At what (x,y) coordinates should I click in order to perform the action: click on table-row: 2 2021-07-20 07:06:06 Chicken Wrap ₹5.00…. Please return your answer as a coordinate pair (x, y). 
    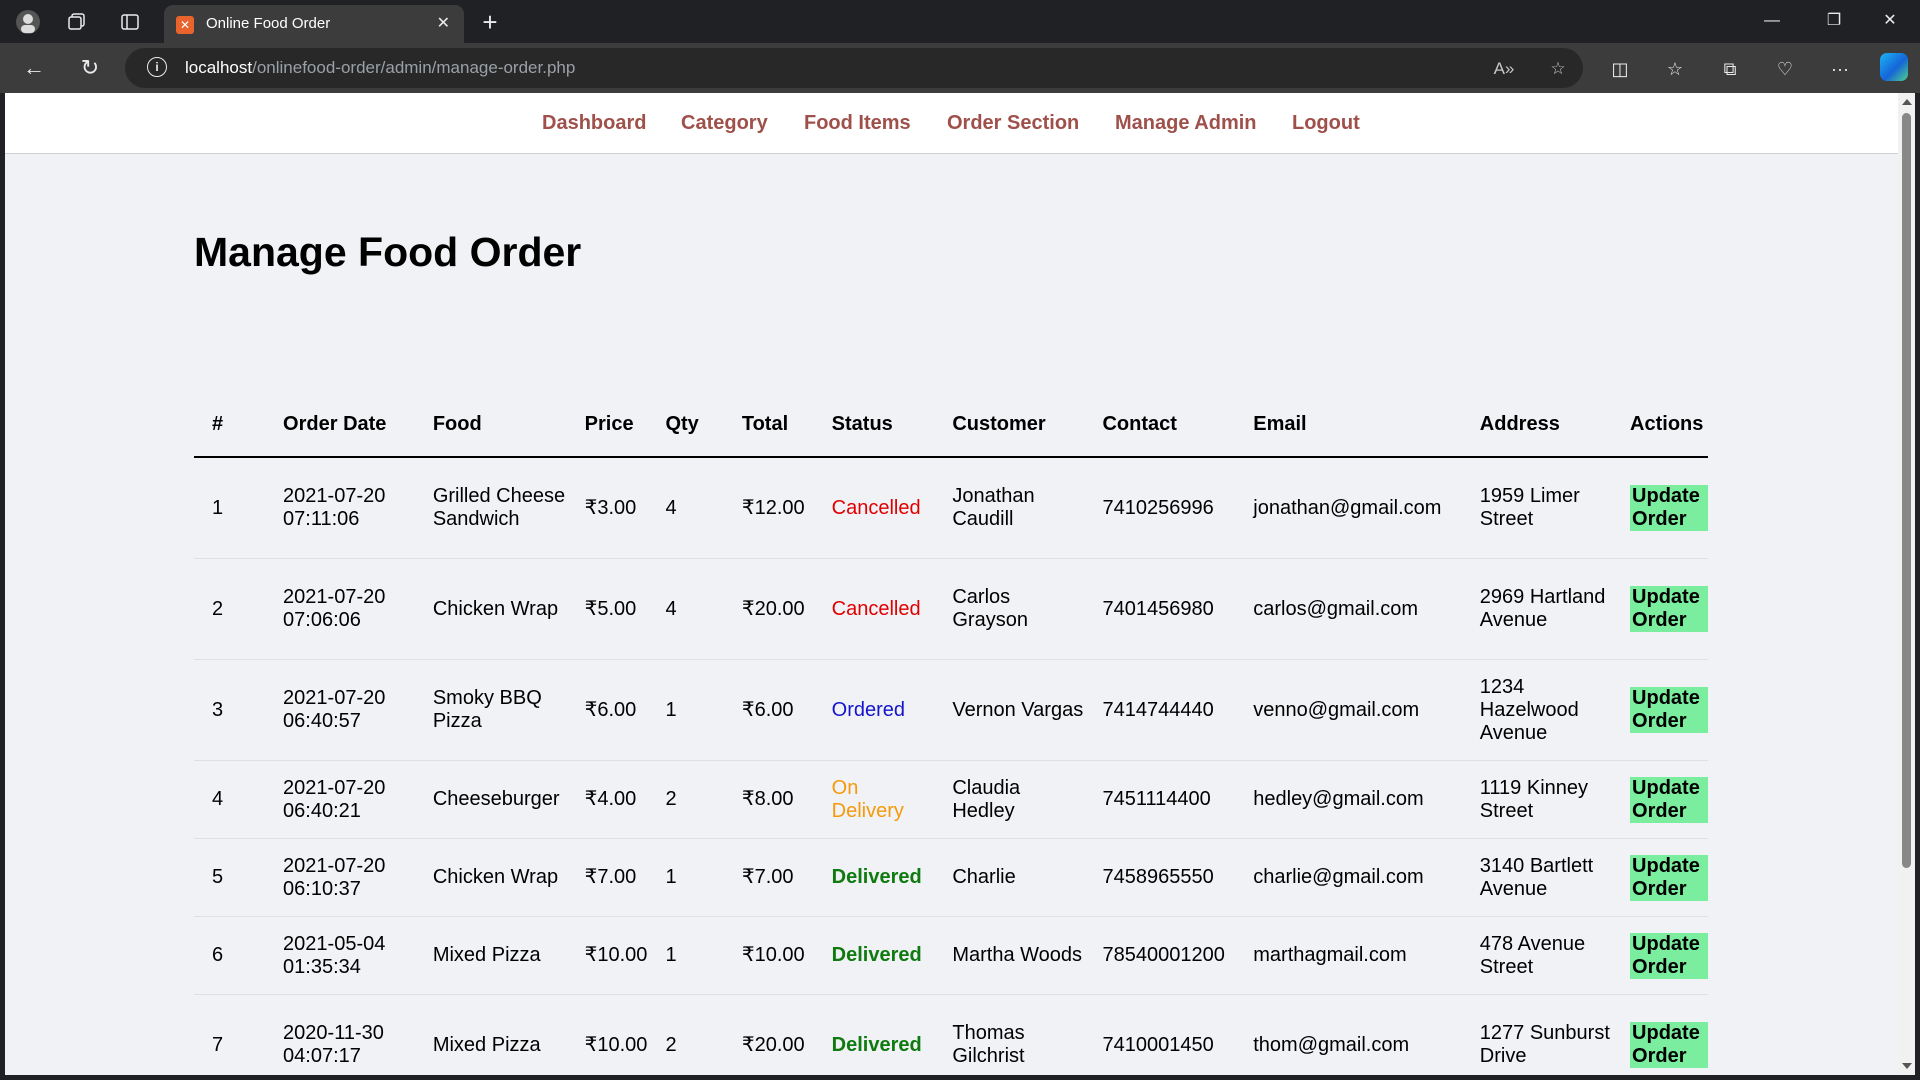
    Looking at the image, I should click on (951, 609).